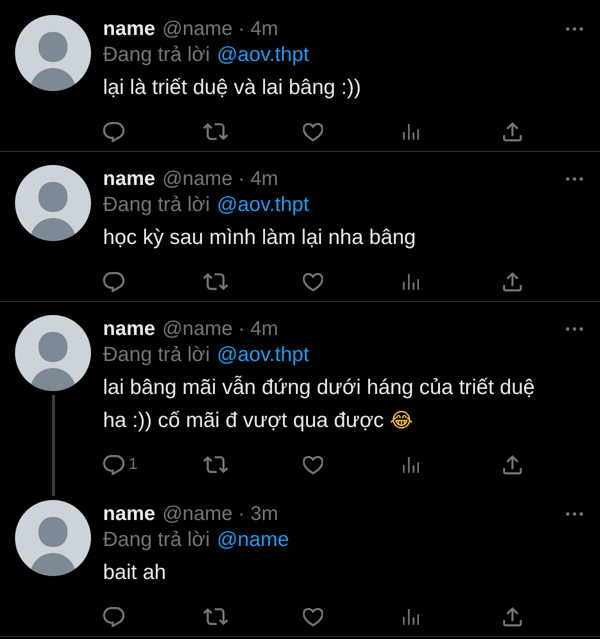 This screenshot has width=600, height=639. Describe the element at coordinates (133, 465) in the screenshot. I see `reply-count: 1` at that location.